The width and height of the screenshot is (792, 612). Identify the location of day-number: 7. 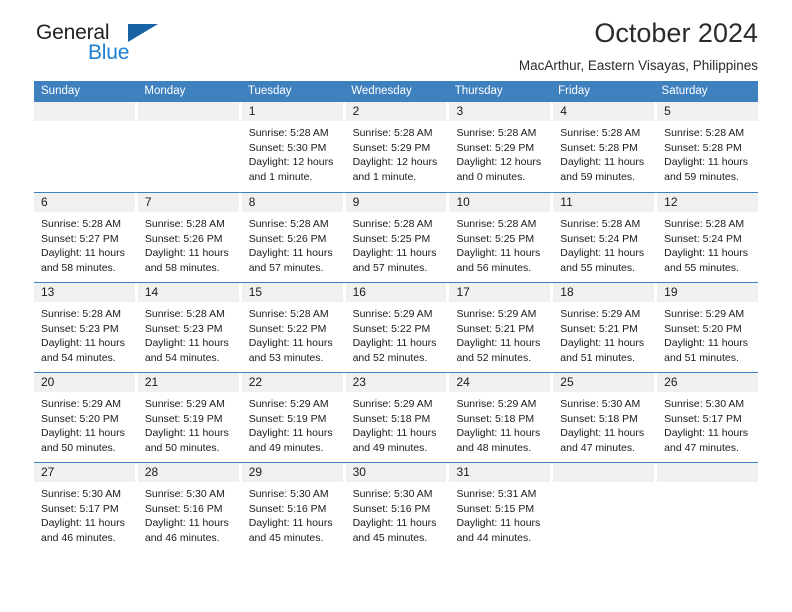
(188, 202).